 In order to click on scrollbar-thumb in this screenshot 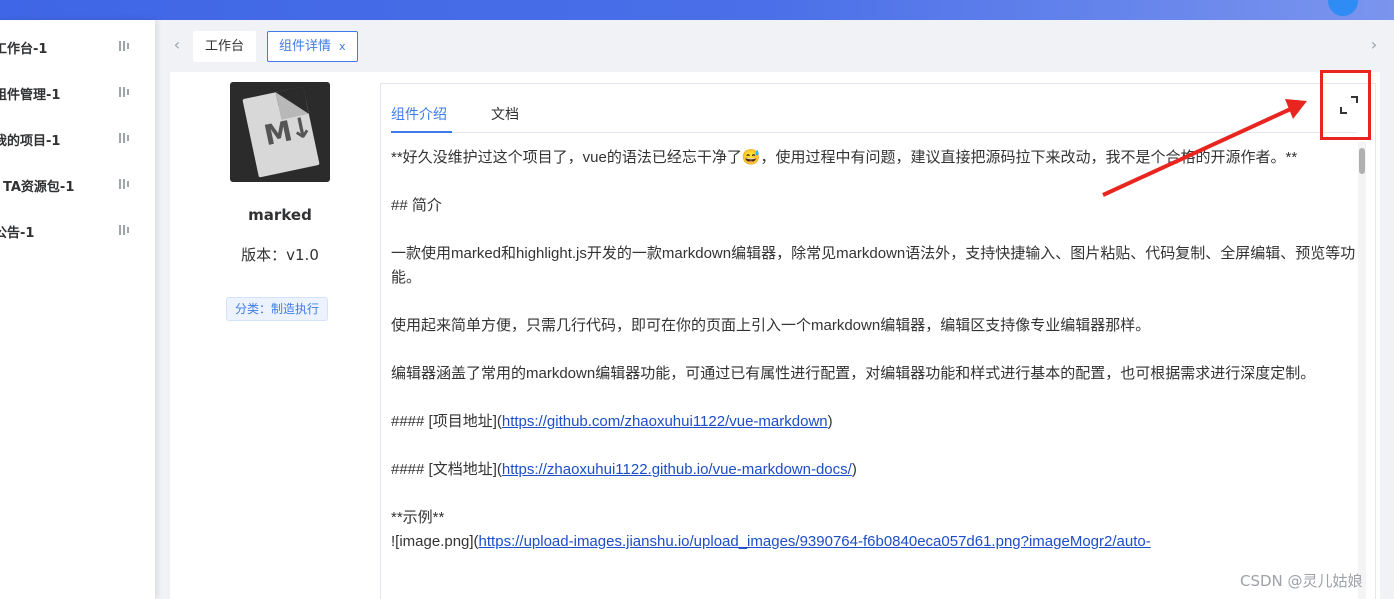, I will do `click(1362, 161)`.